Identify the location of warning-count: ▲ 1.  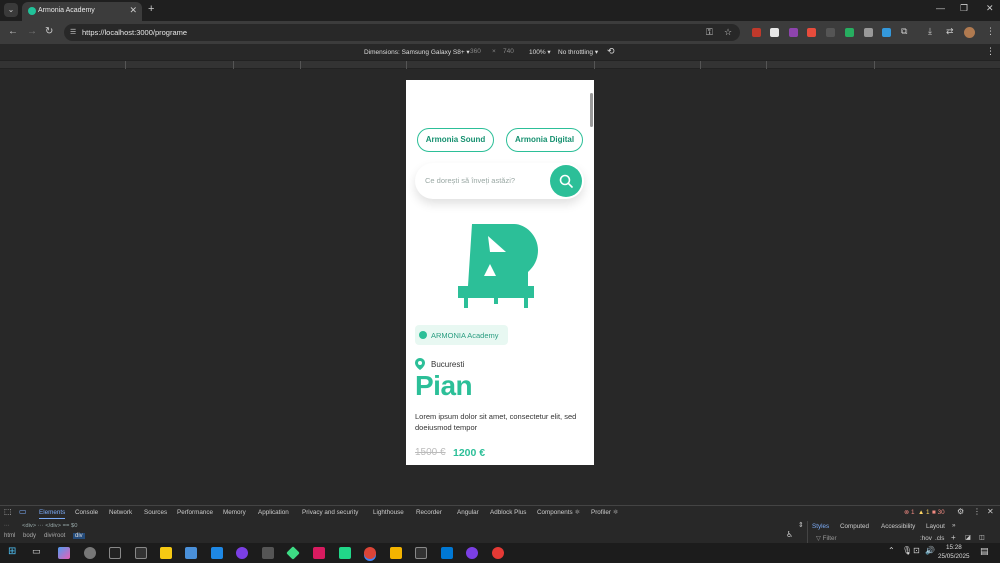
(924, 512).